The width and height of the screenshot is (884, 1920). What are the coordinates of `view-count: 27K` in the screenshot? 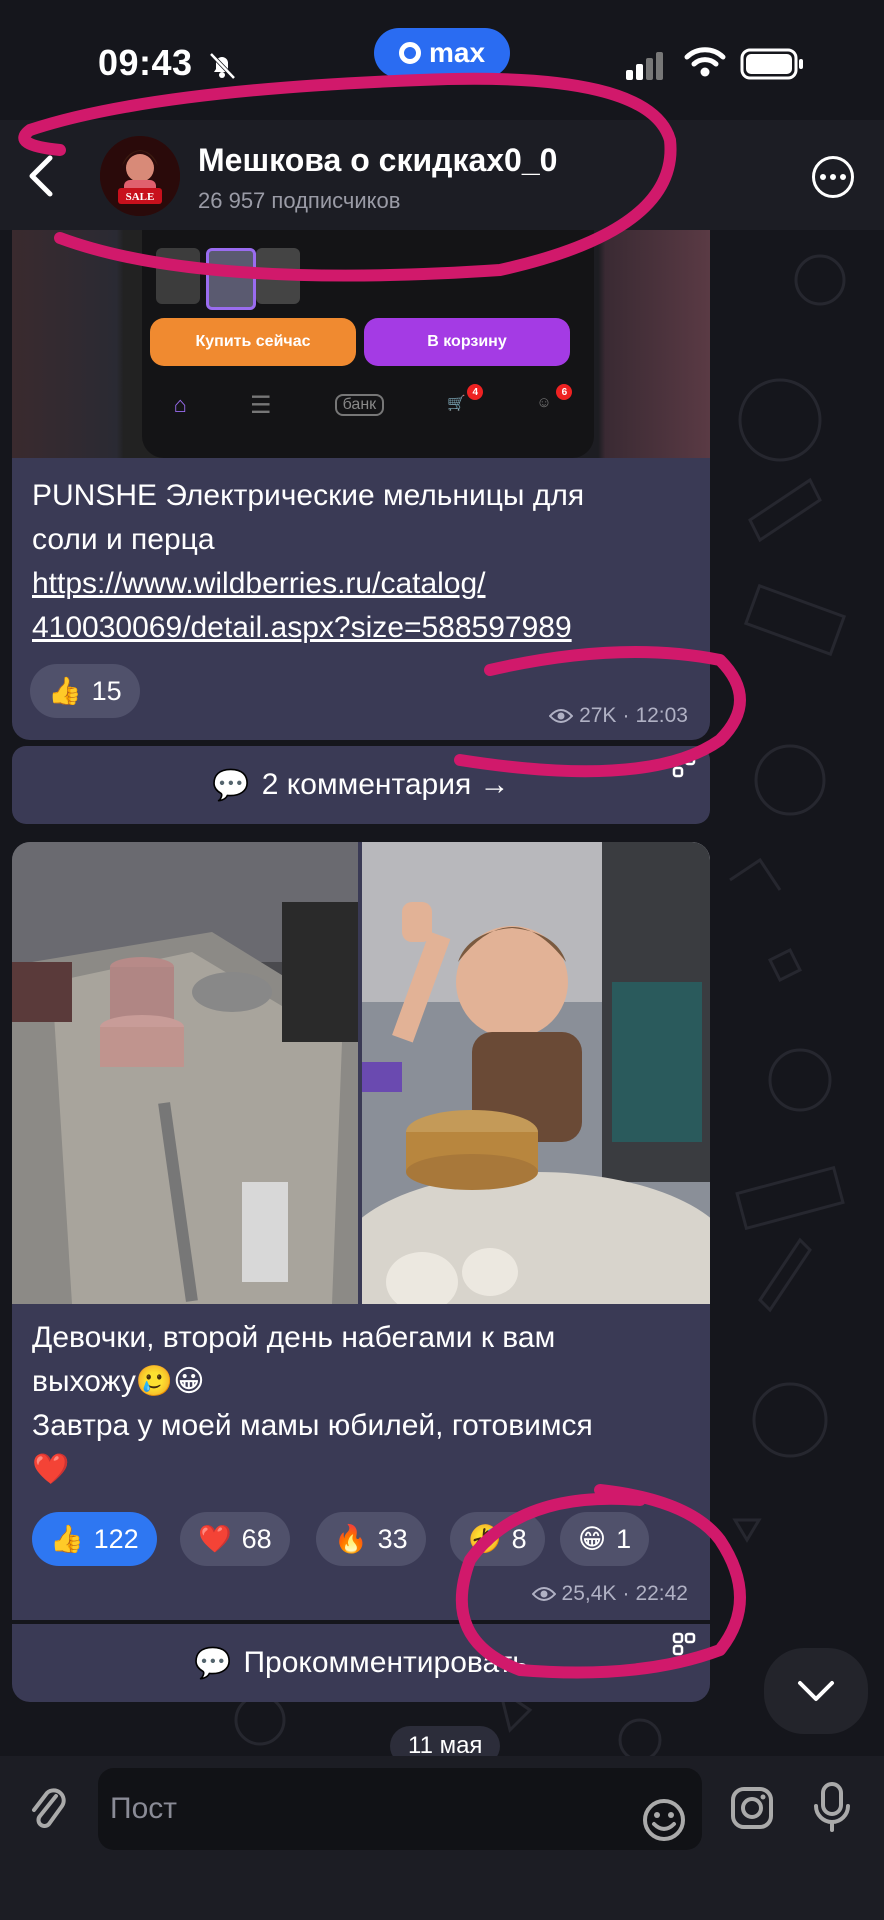 It's located at (598, 715).